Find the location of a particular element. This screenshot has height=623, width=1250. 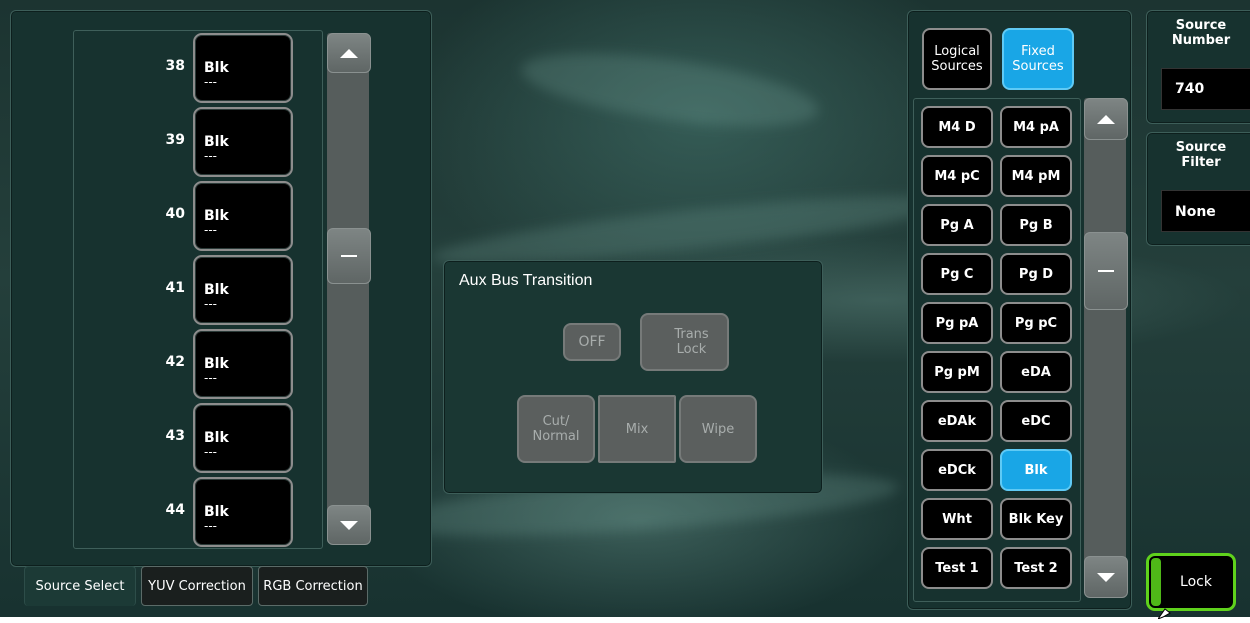

source-button: Blk is located at coordinates (1036, 470).